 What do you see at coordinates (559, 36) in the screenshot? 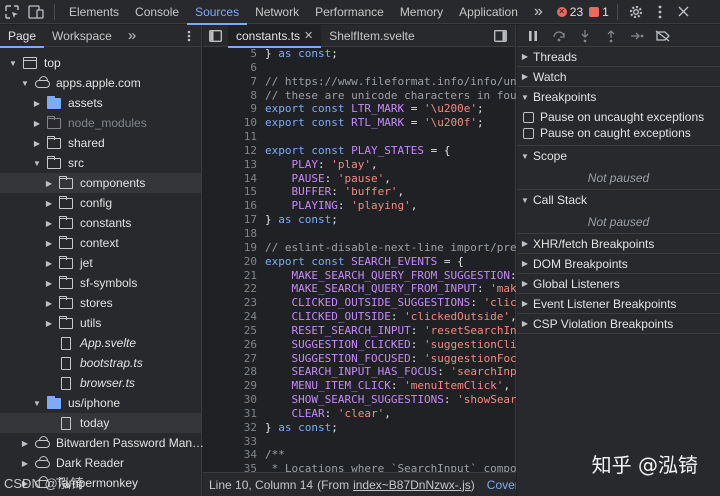
I see `step-over-icon` at bounding box center [559, 36].